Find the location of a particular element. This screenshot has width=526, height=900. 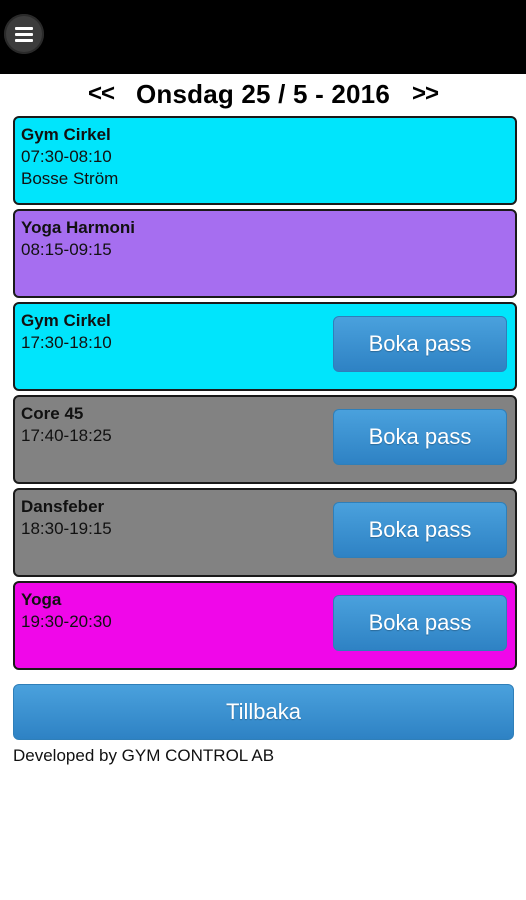

date-navigation: << Onsdag 25 / 5 - 2016 >> is located at coordinates (263, 94).